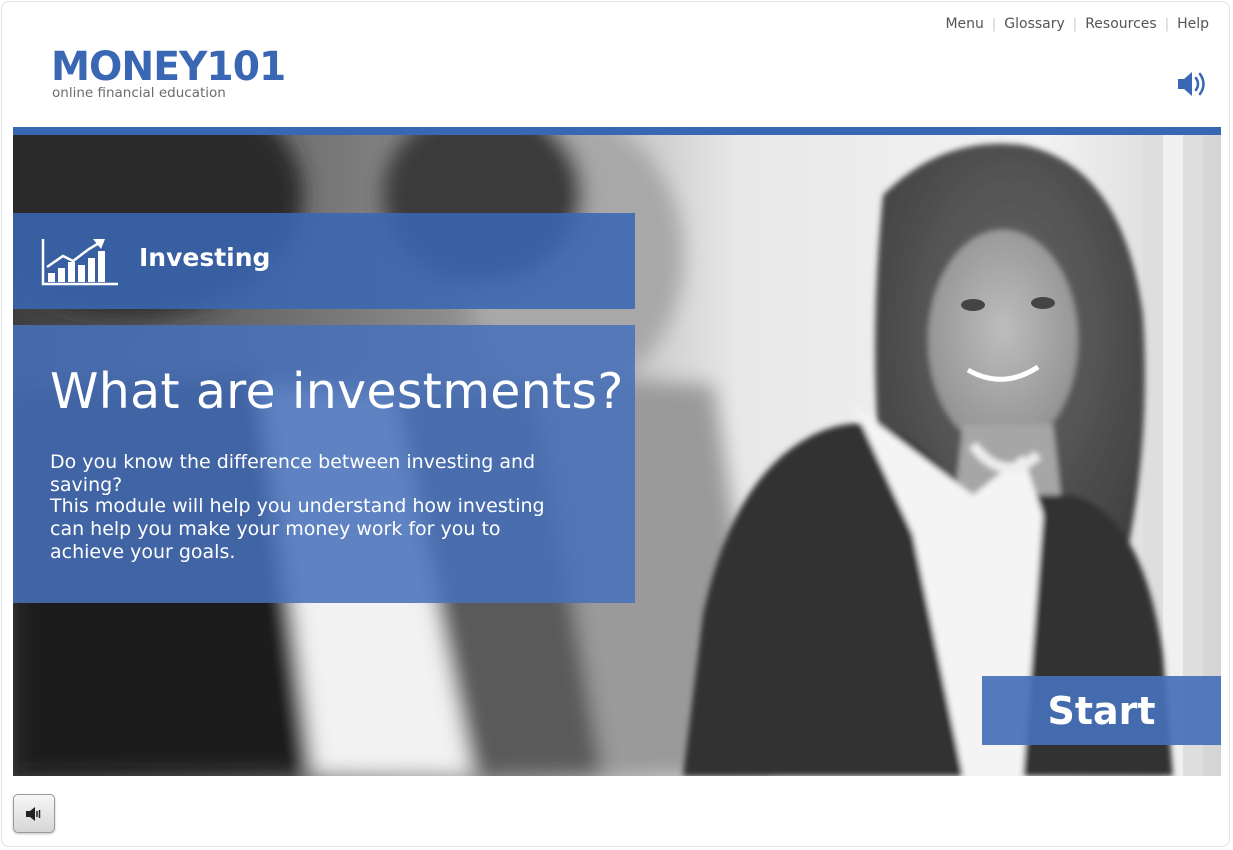 This screenshot has height=850, width=1233. What do you see at coordinates (617, 131) in the screenshot?
I see `header-accent-bar` at bounding box center [617, 131].